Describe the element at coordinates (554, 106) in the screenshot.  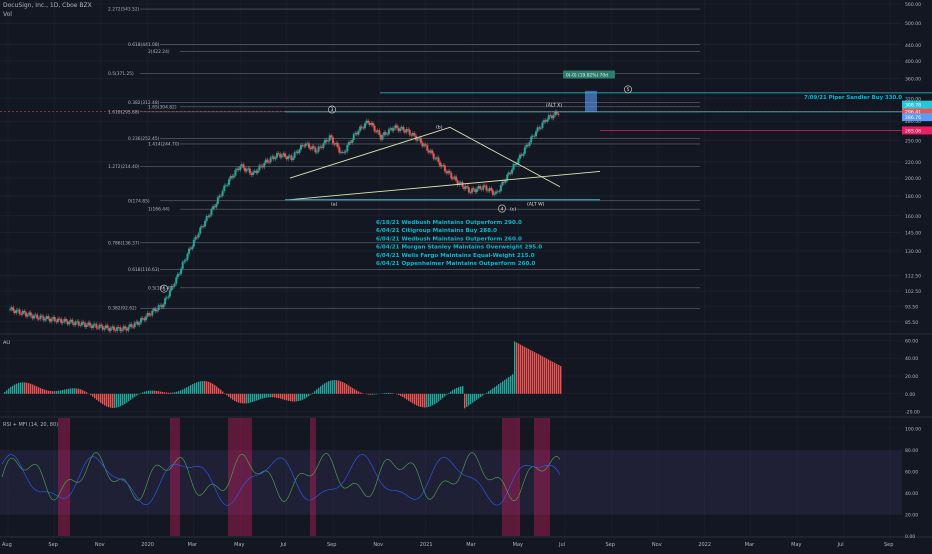
I see `wave-label: (ALT X)` at that location.